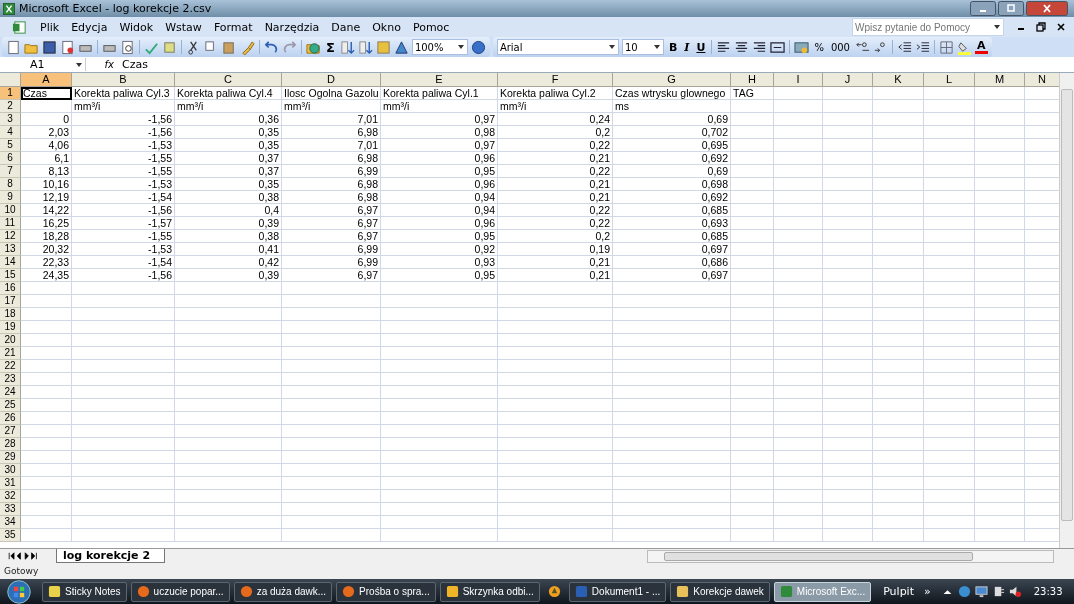 Image resolution: width=1074 pixels, height=604 pixels. Describe the element at coordinates (10, 392) in the screenshot. I see `row-header: 24` at that location.